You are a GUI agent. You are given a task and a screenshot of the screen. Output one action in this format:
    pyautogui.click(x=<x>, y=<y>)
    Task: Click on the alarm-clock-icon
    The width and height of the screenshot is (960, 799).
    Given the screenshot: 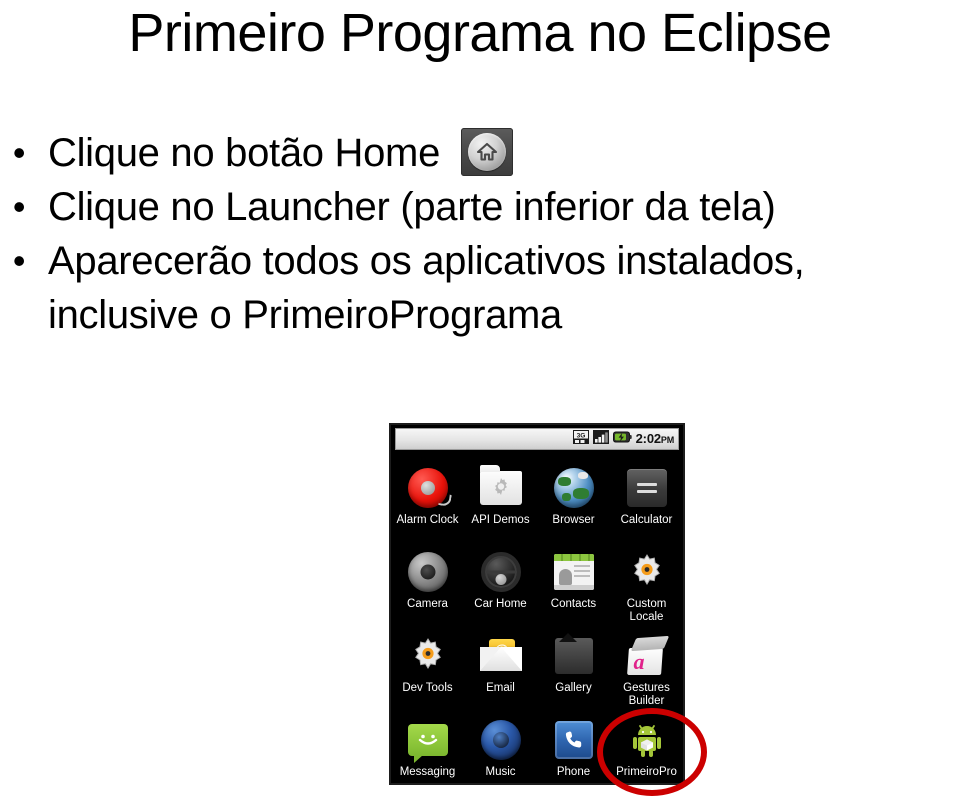 What is the action you would take?
    pyautogui.click(x=428, y=488)
    